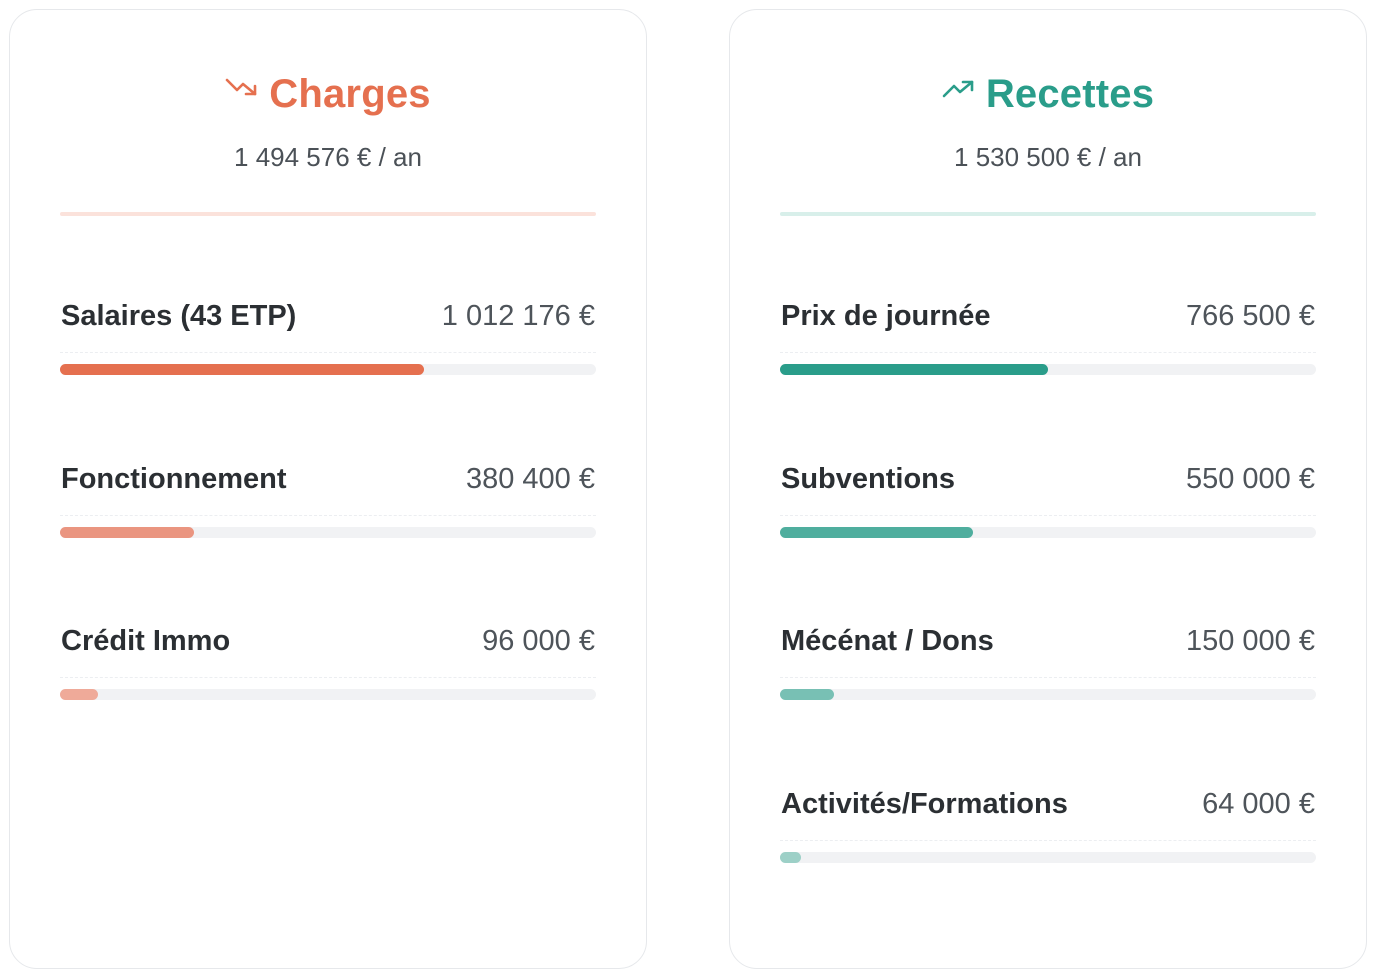  I want to click on trending-down-icon, so click(241, 86).